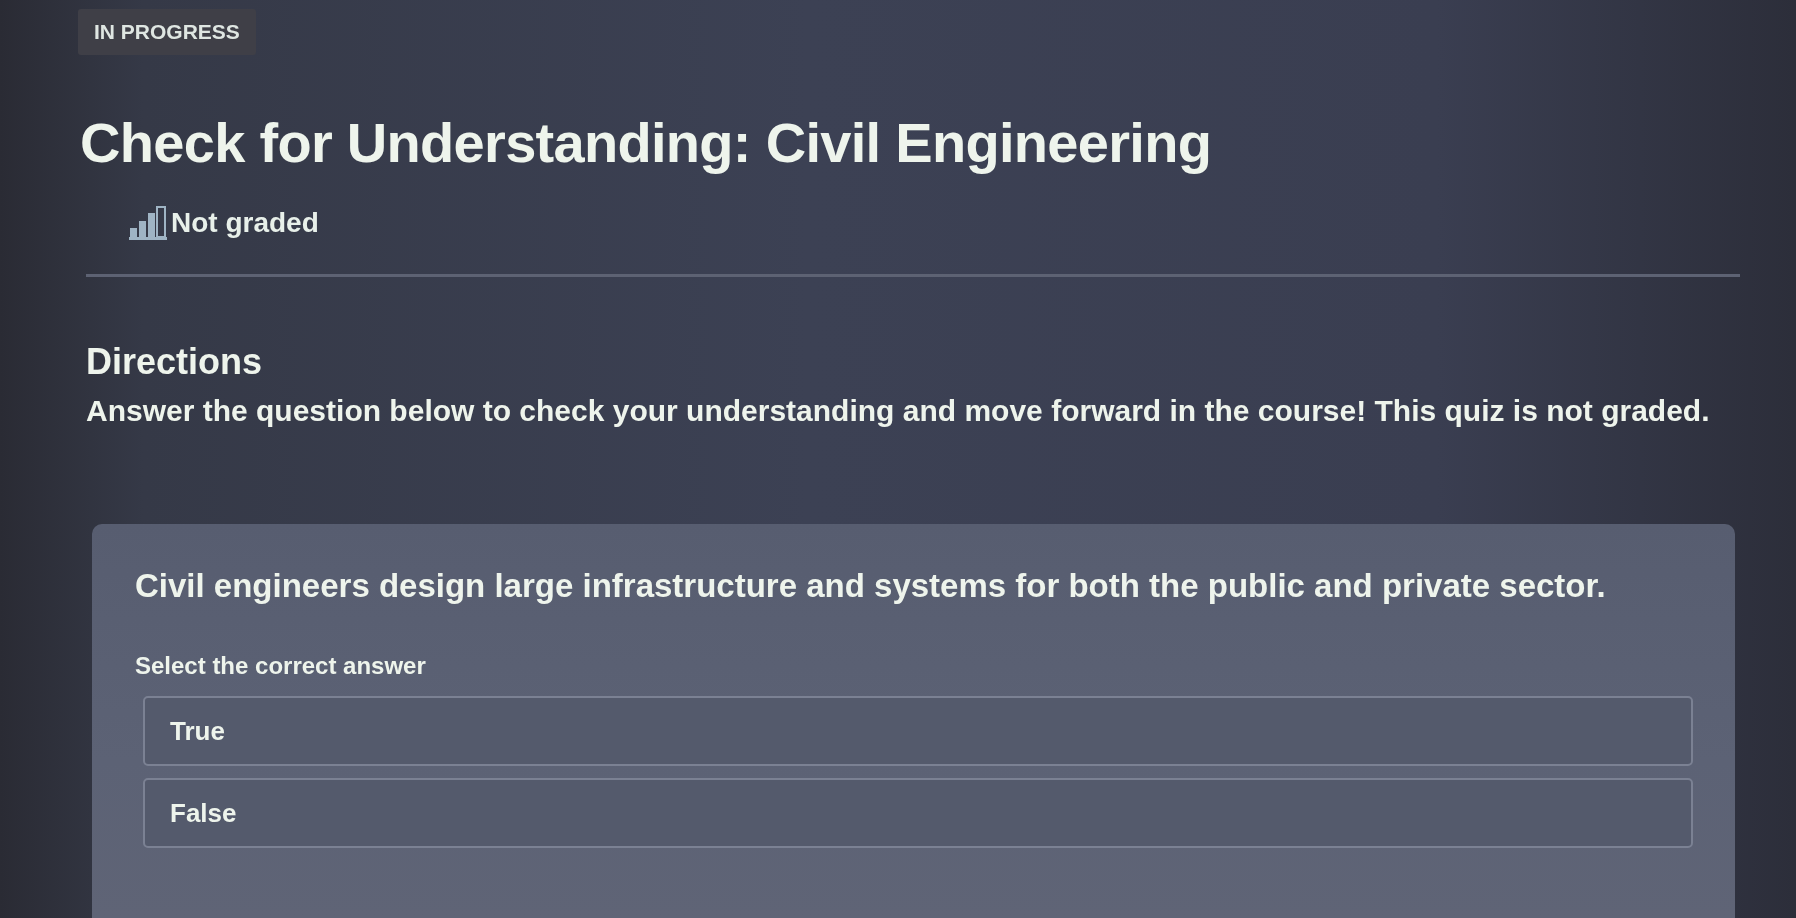  I want to click on directions-text: Answer the question below to check your understanding and move forward in the course! This quiz is not graded., so click(898, 411).